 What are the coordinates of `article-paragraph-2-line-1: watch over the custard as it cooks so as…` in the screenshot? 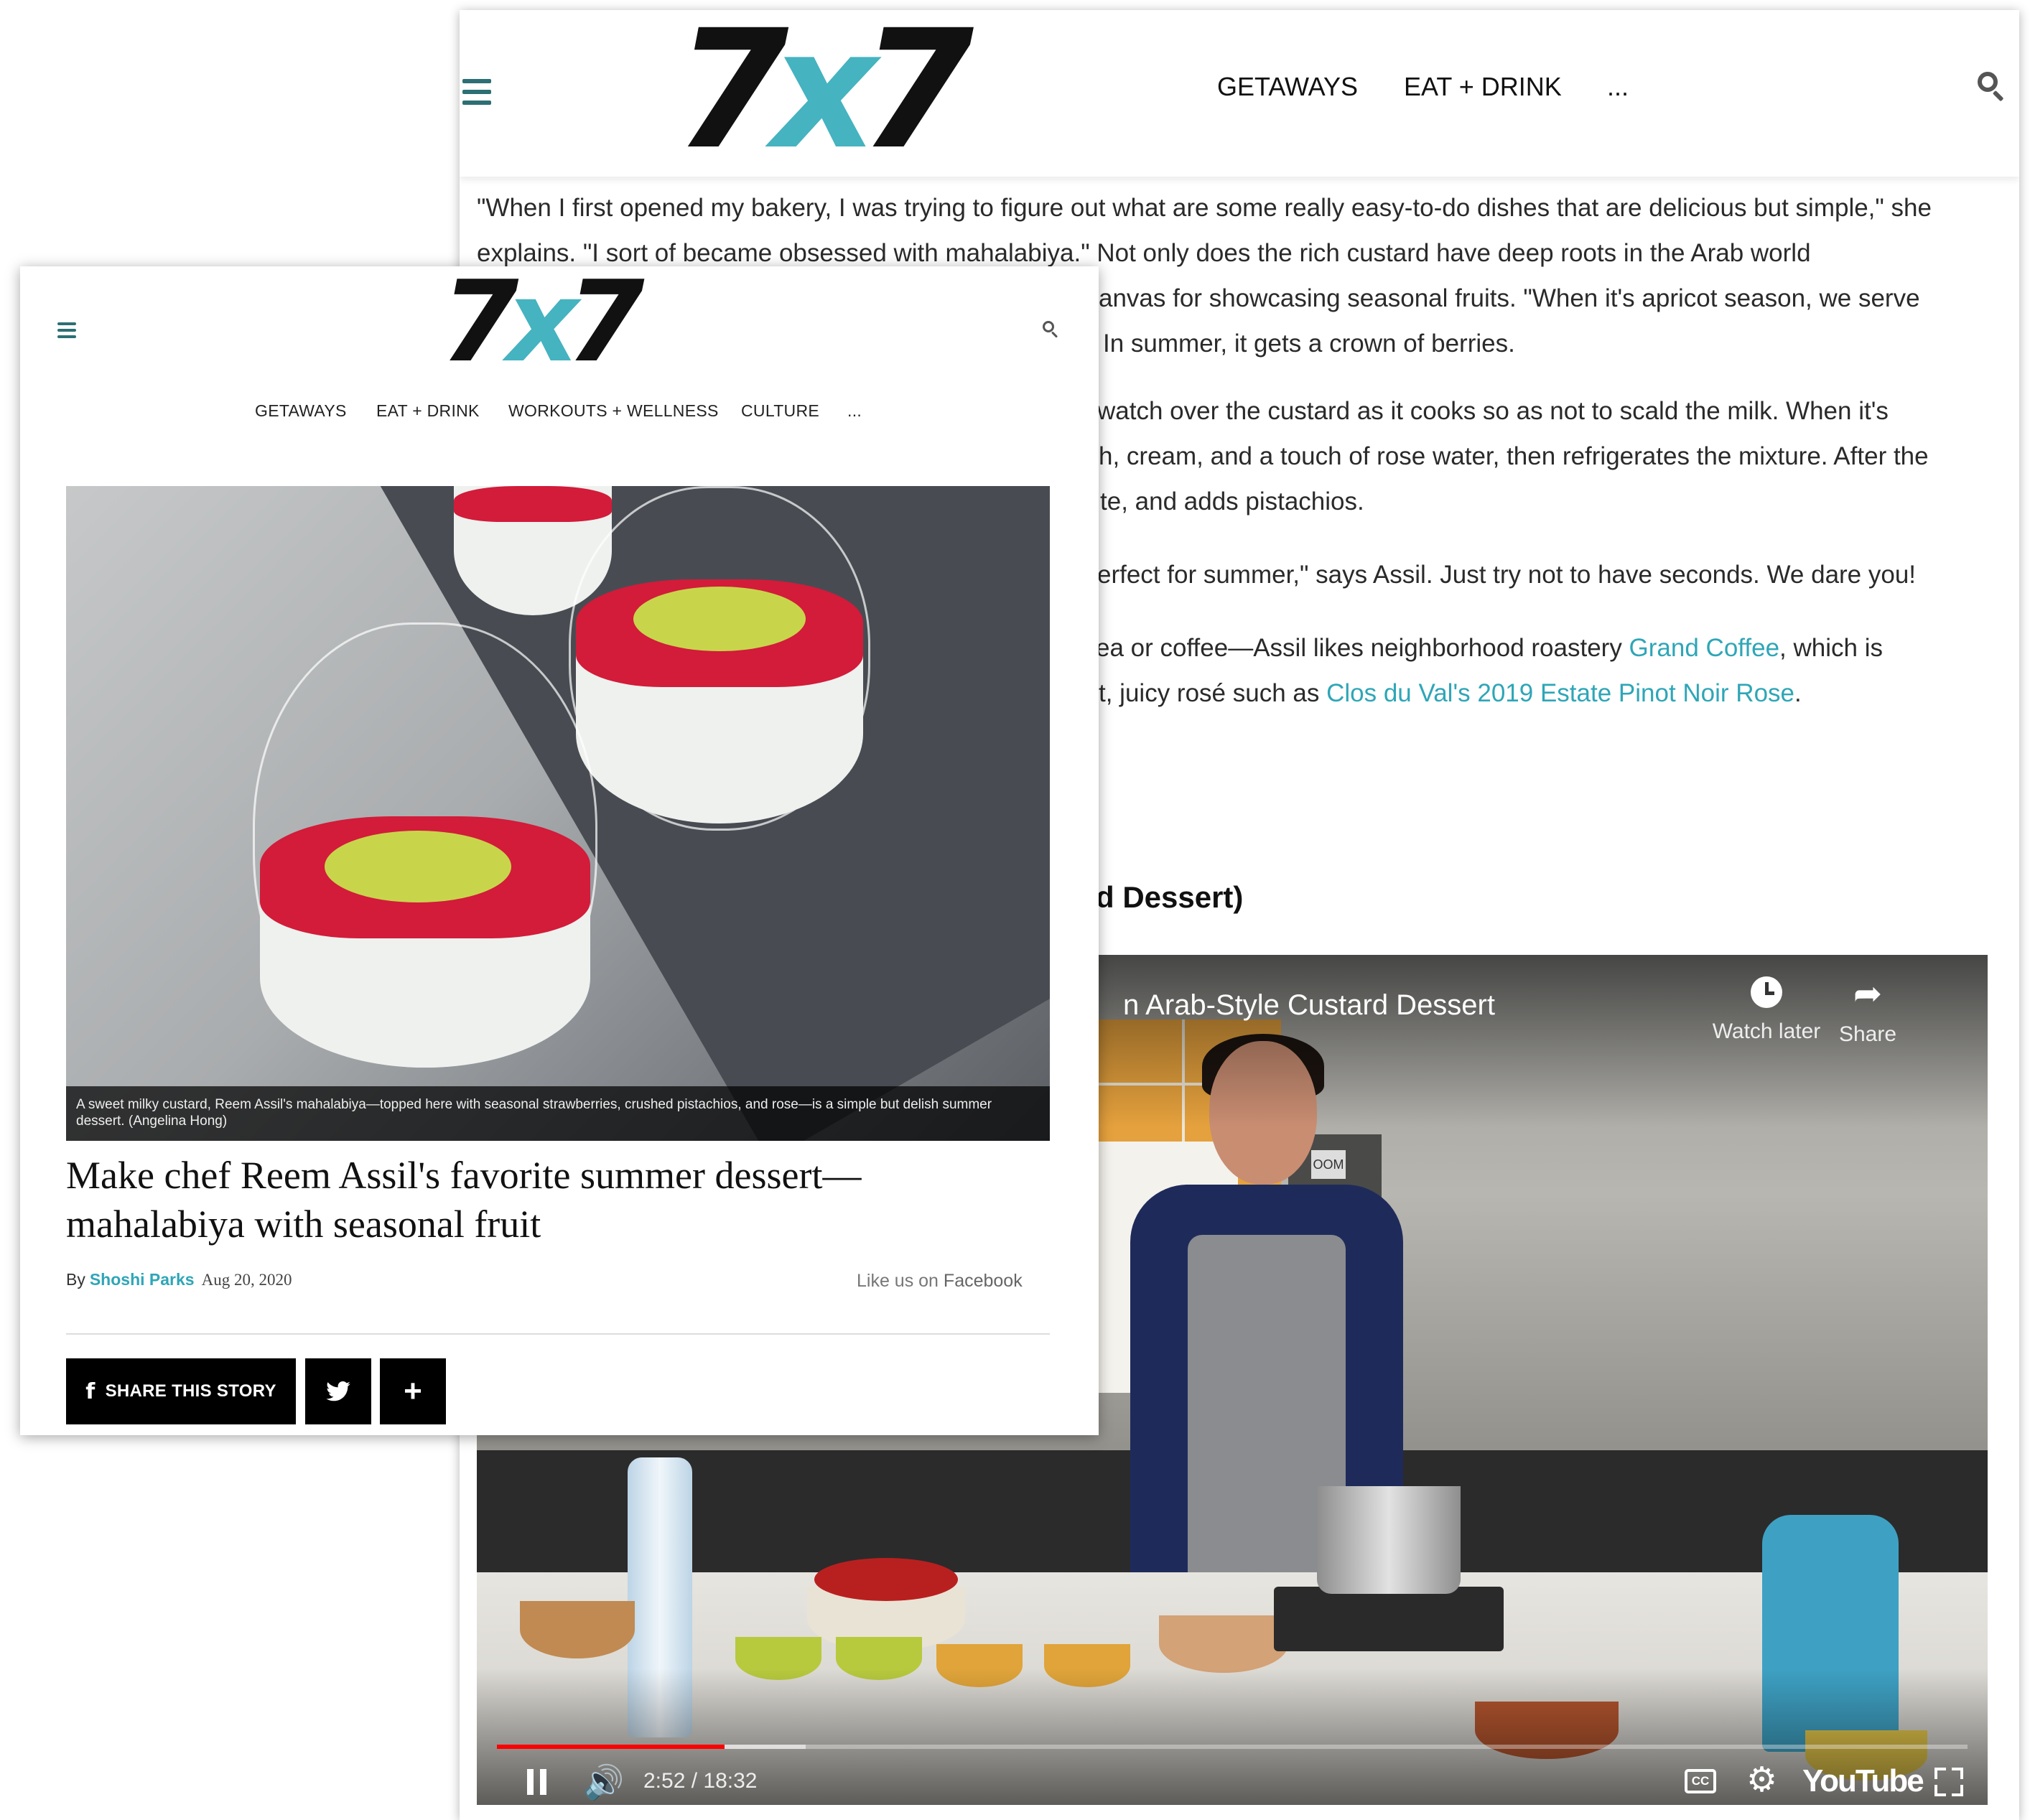 It's located at (1493, 411).